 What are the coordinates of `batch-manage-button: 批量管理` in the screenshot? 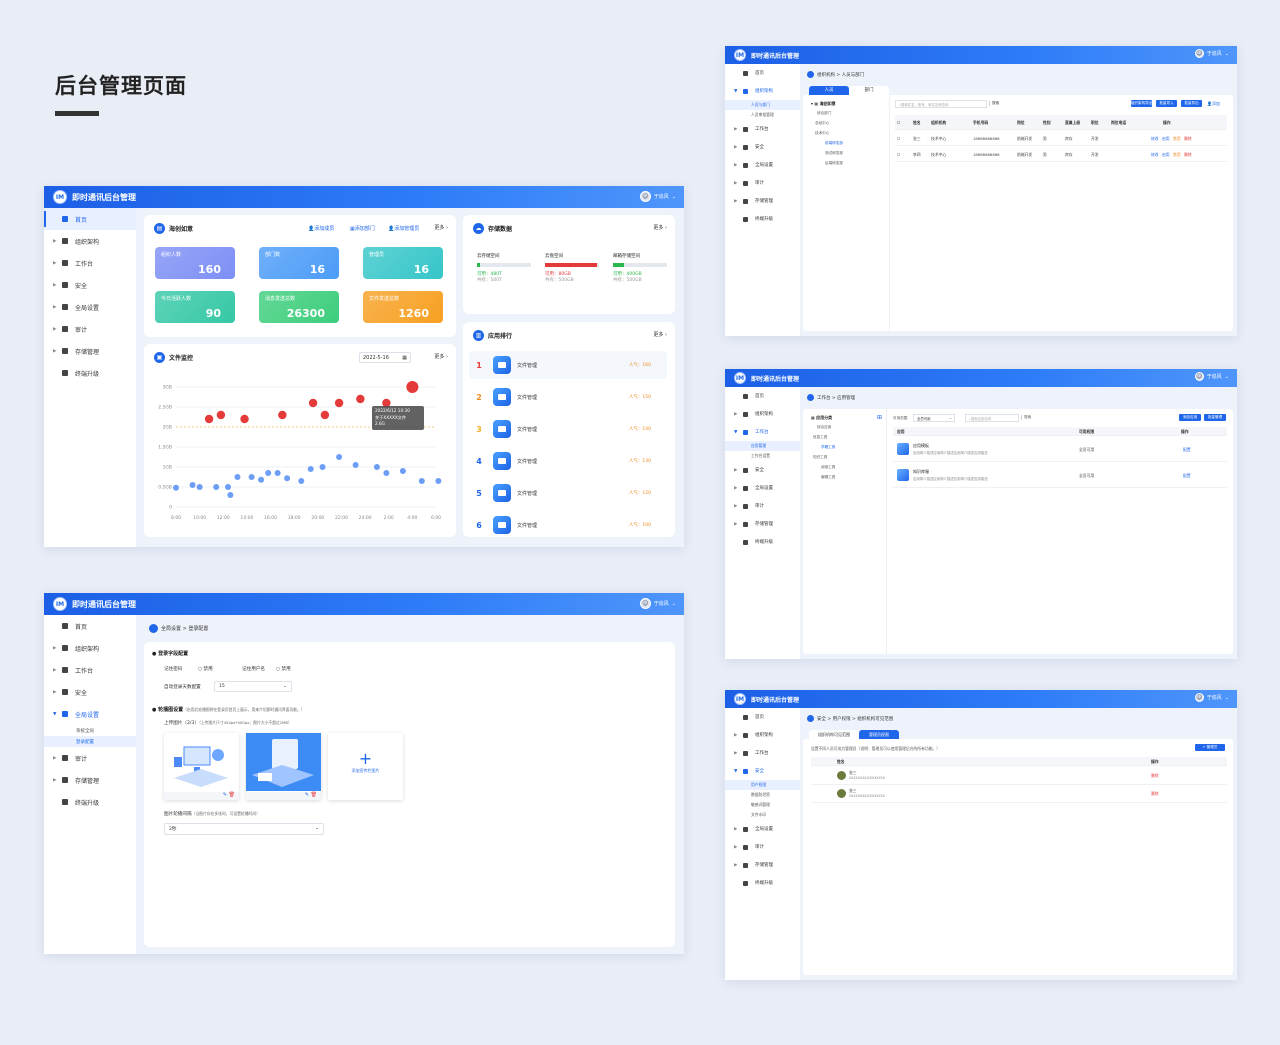 It's located at (1215, 417).